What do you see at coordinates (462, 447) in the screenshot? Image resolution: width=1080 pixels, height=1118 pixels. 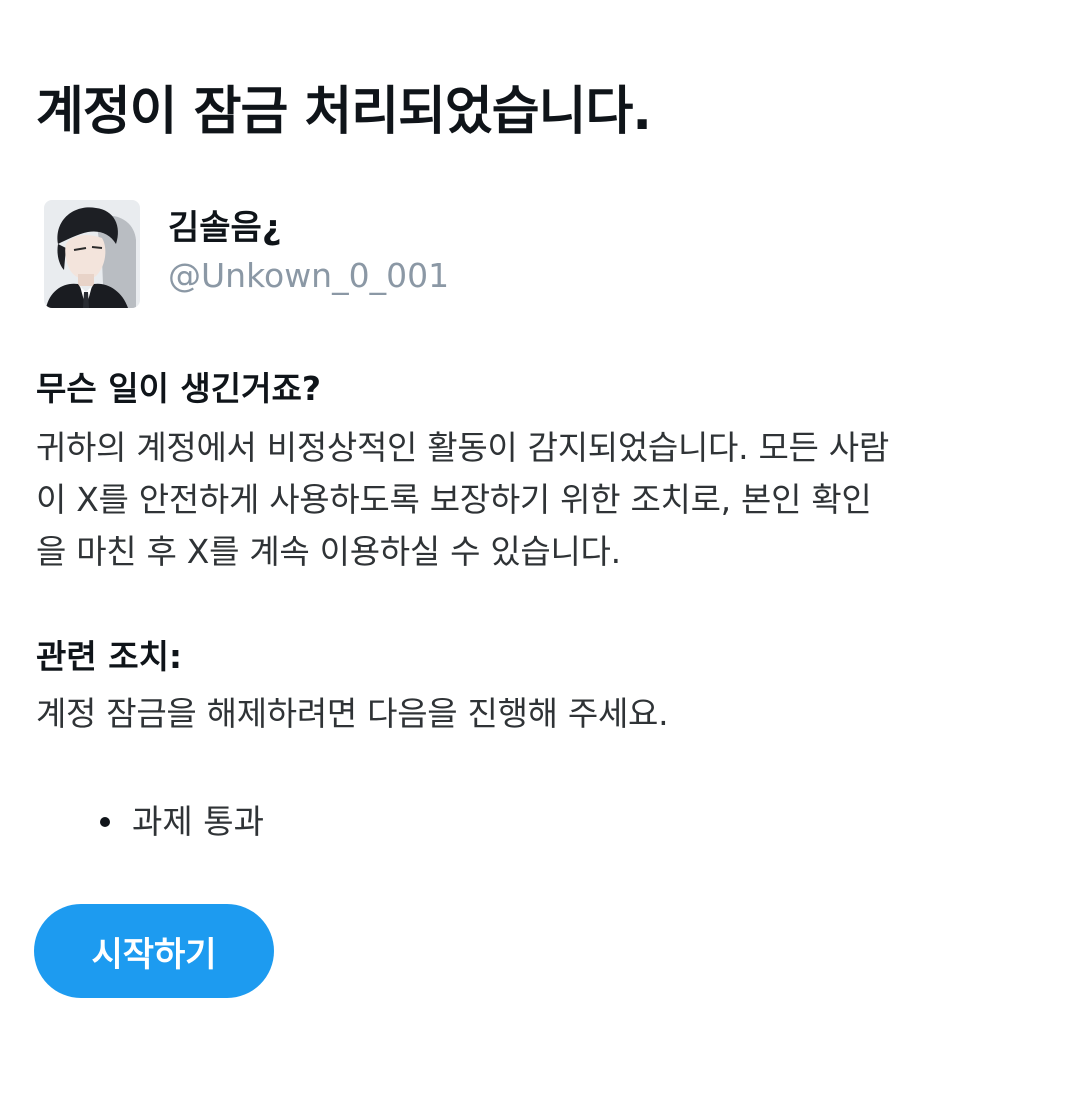 I see `description-line: 귀하의 계정에서 비정상적인 활동이 감지되었습니다. 모든 사람` at bounding box center [462, 447].